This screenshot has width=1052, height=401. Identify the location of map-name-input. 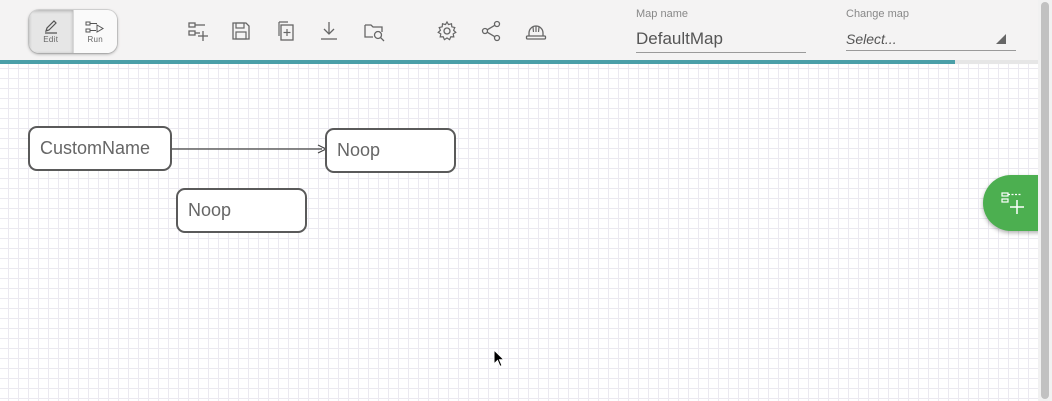
(721, 39).